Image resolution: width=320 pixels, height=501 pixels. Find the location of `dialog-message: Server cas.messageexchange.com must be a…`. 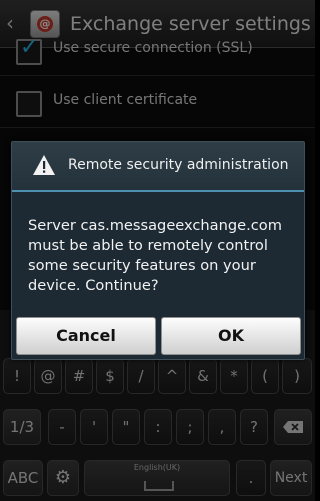

dialog-message: Server cas.messageexchange.com must be a… is located at coordinates (155, 255).